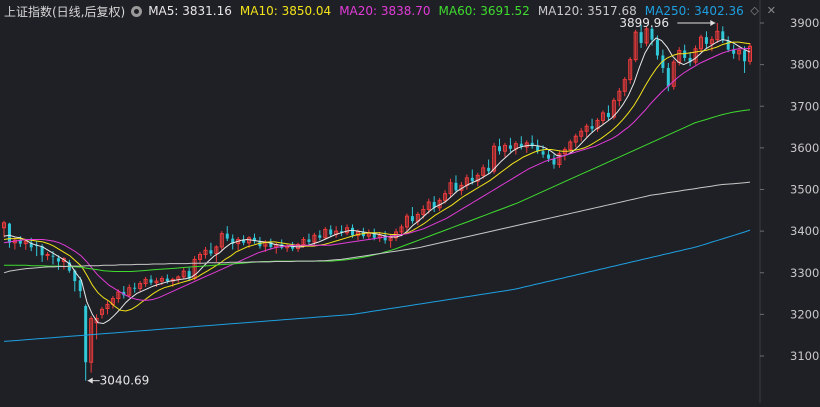 The width and height of the screenshot is (820, 407). Describe the element at coordinates (190, 11) in the screenshot. I see `legend-ma5: MA5: 3831.16` at that location.